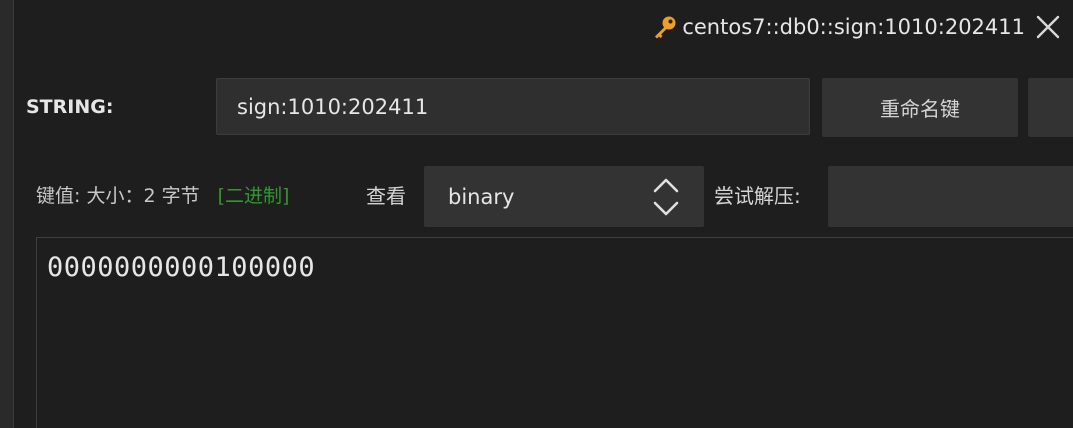 The image size is (1073, 428). I want to click on key-tab: centos7::db0::sign:1010:202411, so click(862, 27).